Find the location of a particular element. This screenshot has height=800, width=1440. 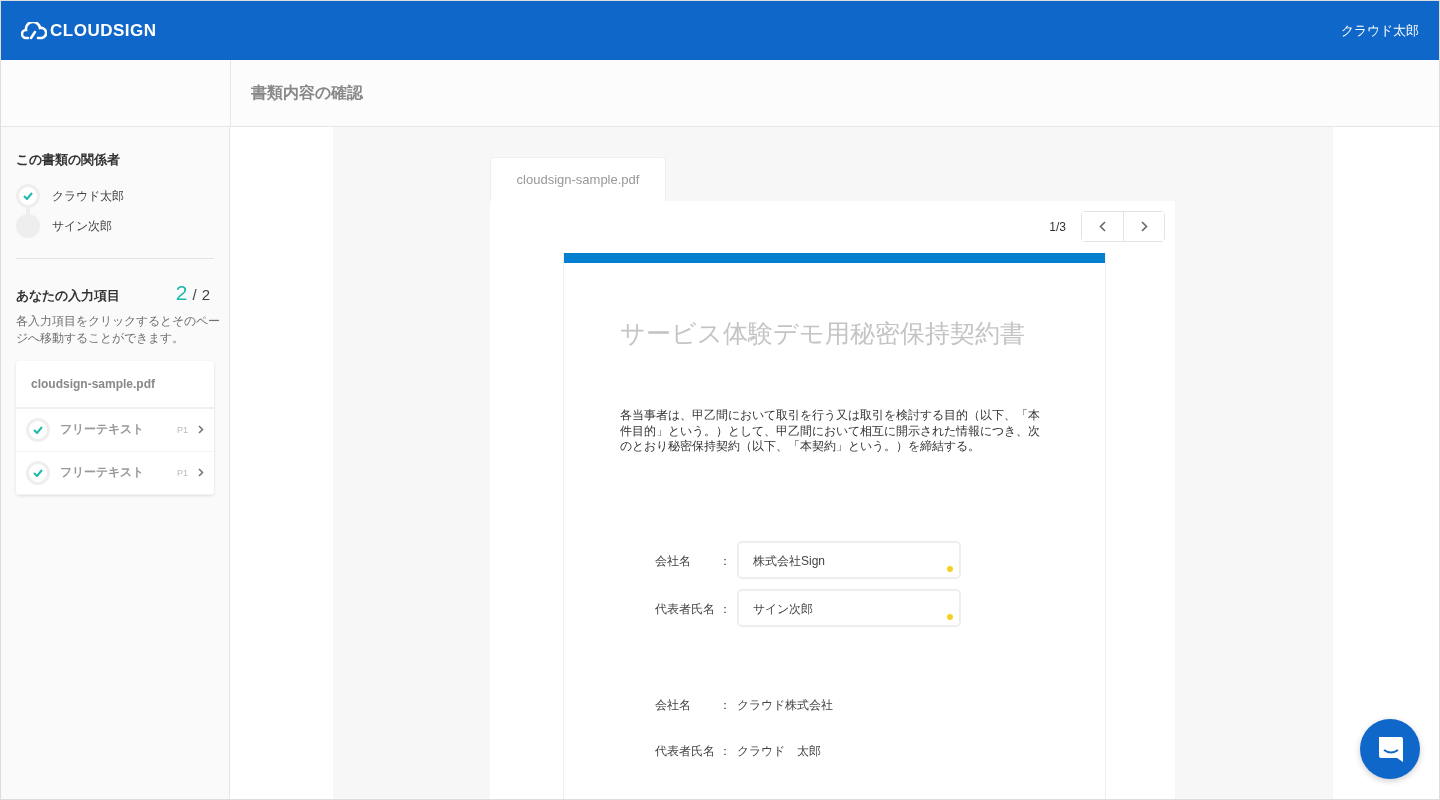

input-field: サイン次郎 is located at coordinates (849, 607).